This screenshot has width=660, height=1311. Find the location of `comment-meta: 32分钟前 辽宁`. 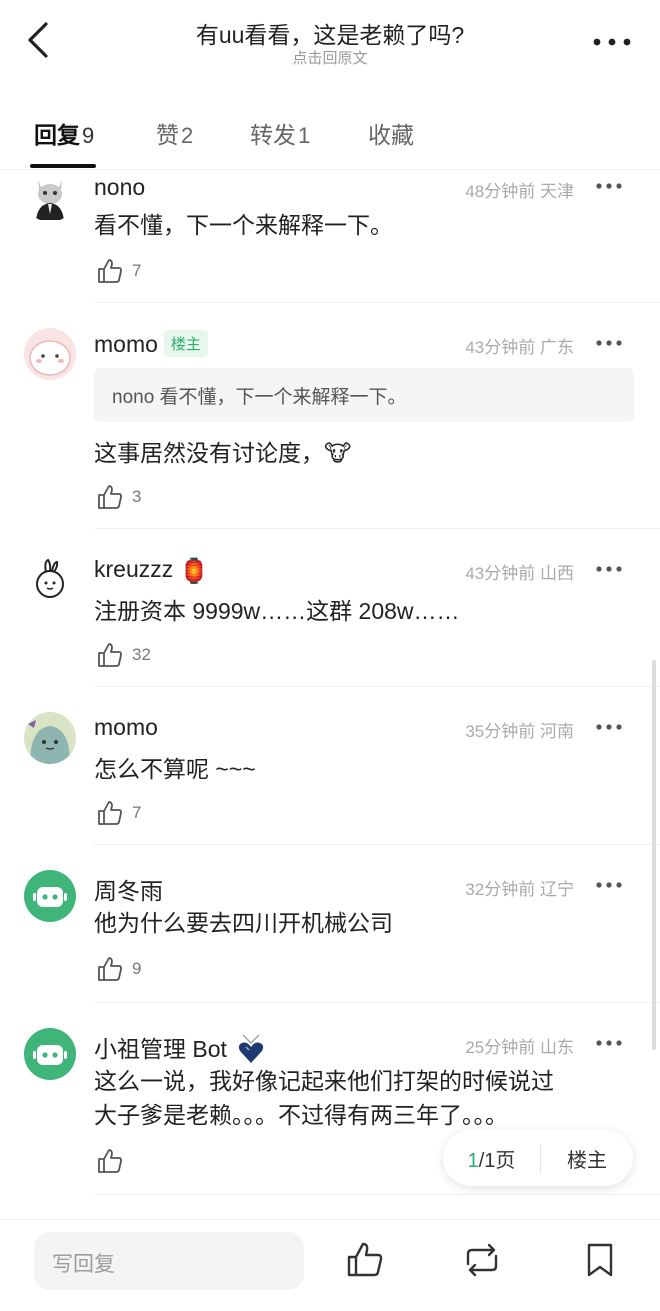

comment-meta: 32分钟前 辽宁 is located at coordinates (519, 887).